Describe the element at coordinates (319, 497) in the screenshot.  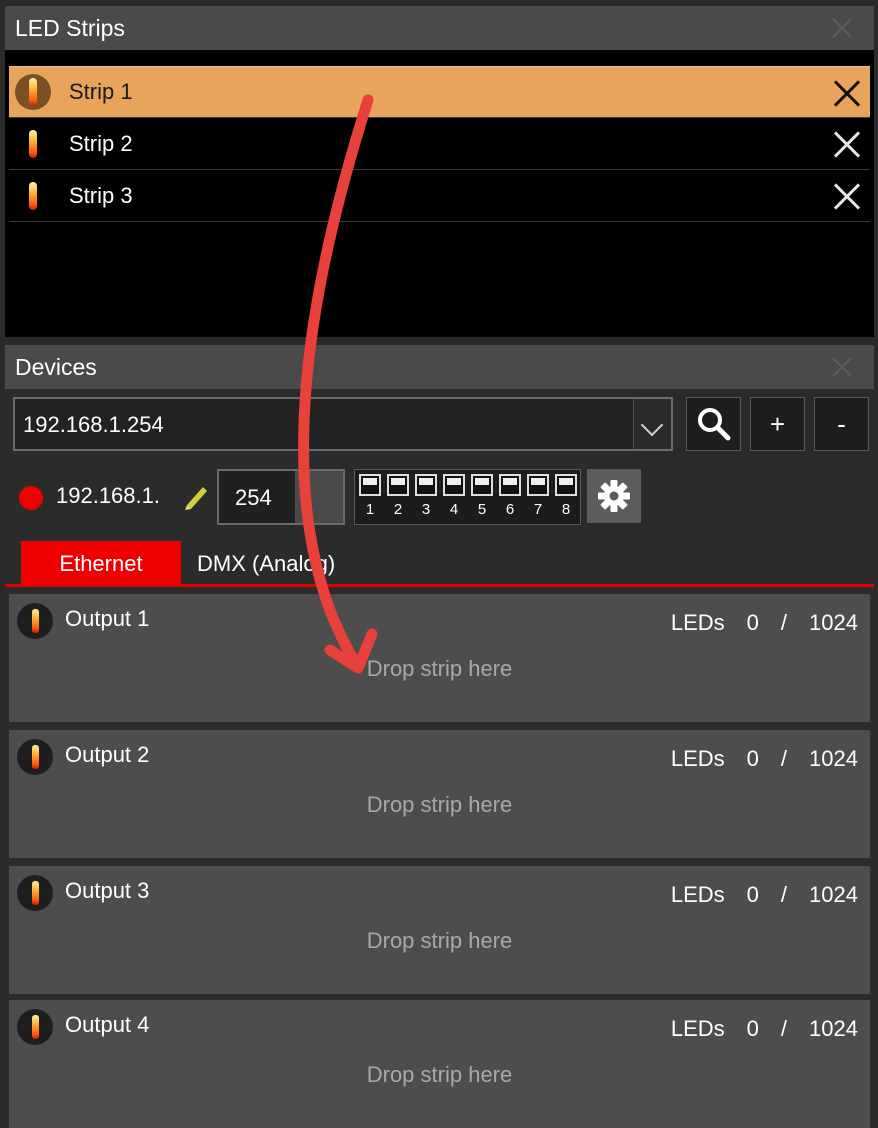
I see `octet-stepper` at that location.